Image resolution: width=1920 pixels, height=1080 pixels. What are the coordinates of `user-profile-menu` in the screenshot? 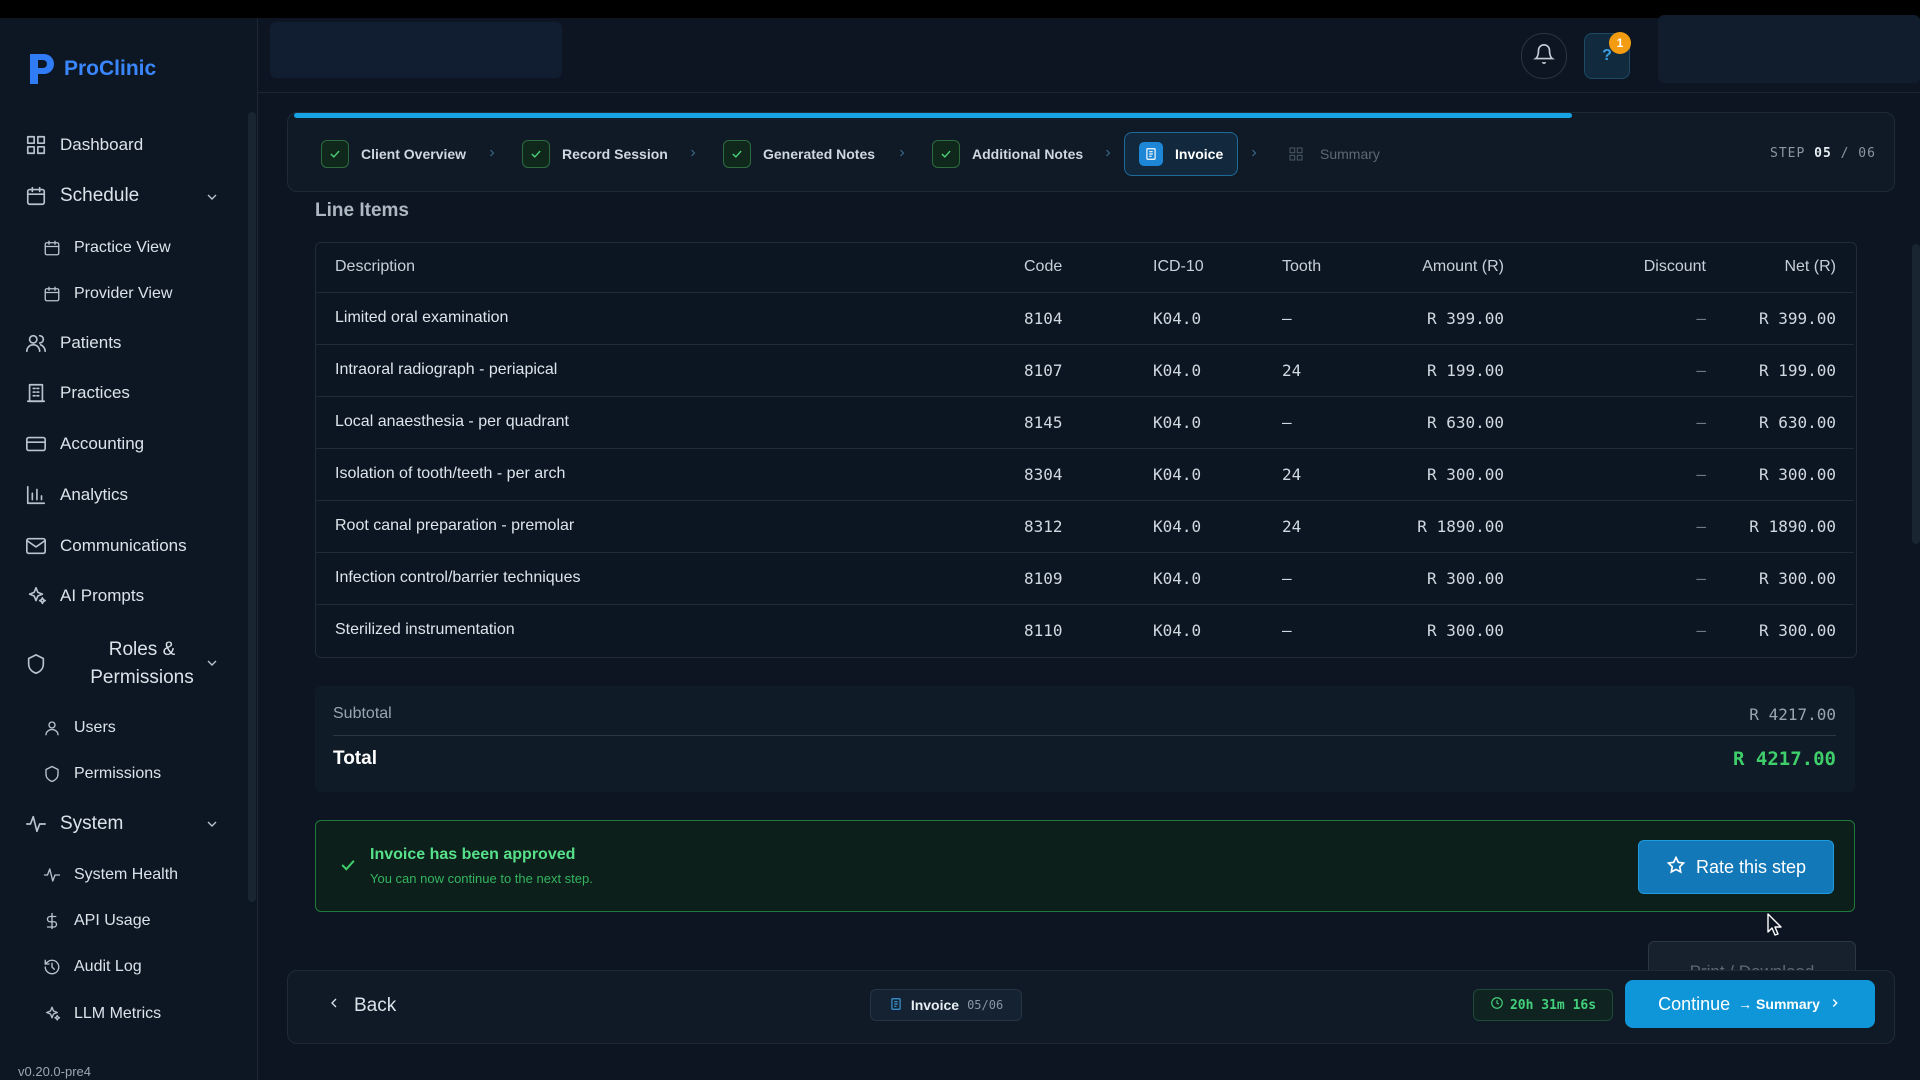 It's located at (1789, 49).